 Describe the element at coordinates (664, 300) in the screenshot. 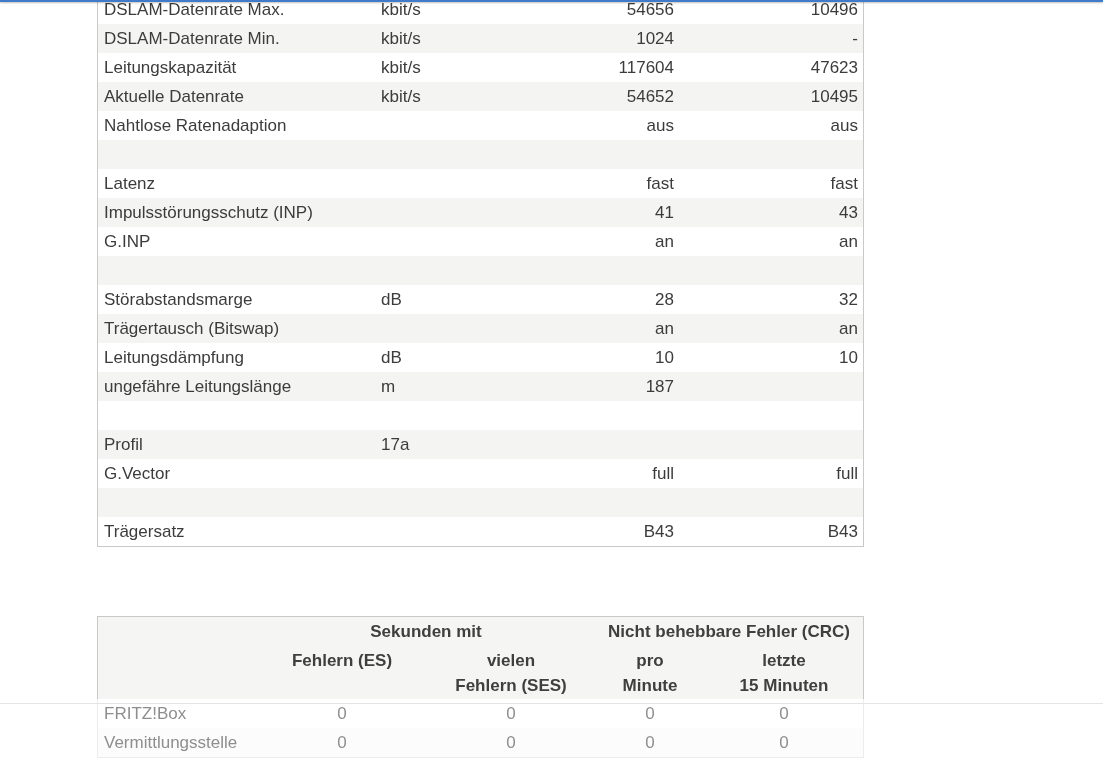

I see `value-text: 28` at that location.